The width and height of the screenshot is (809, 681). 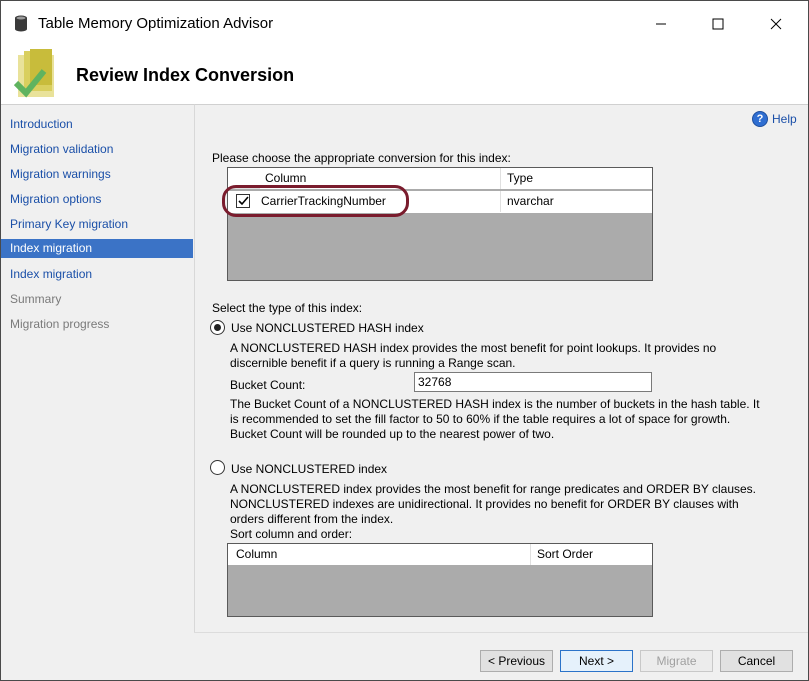 What do you see at coordinates (676, 661) in the screenshot?
I see `migrate-button: Migrate` at bounding box center [676, 661].